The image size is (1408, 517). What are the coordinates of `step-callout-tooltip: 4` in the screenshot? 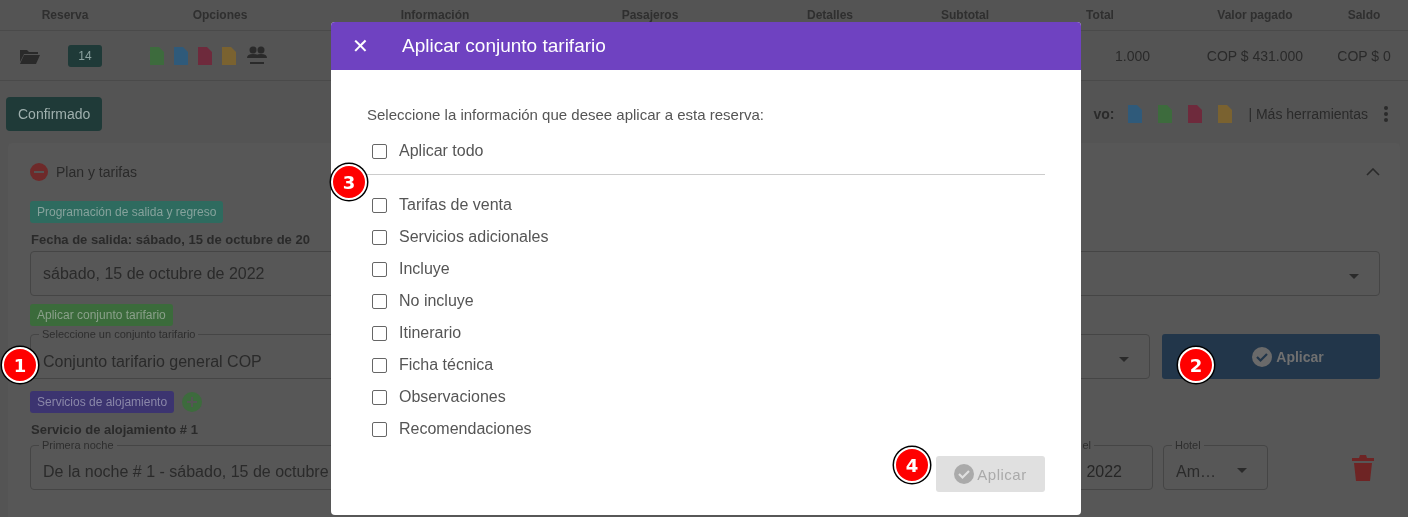 It's located at (912, 465).